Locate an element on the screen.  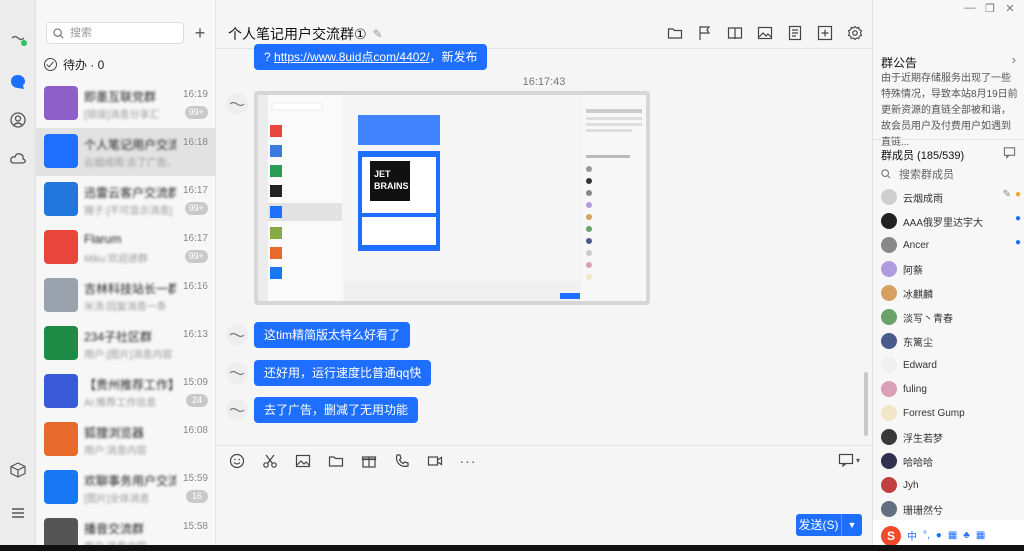
member-item: Forrest Gump is located at coordinates (951, 413).